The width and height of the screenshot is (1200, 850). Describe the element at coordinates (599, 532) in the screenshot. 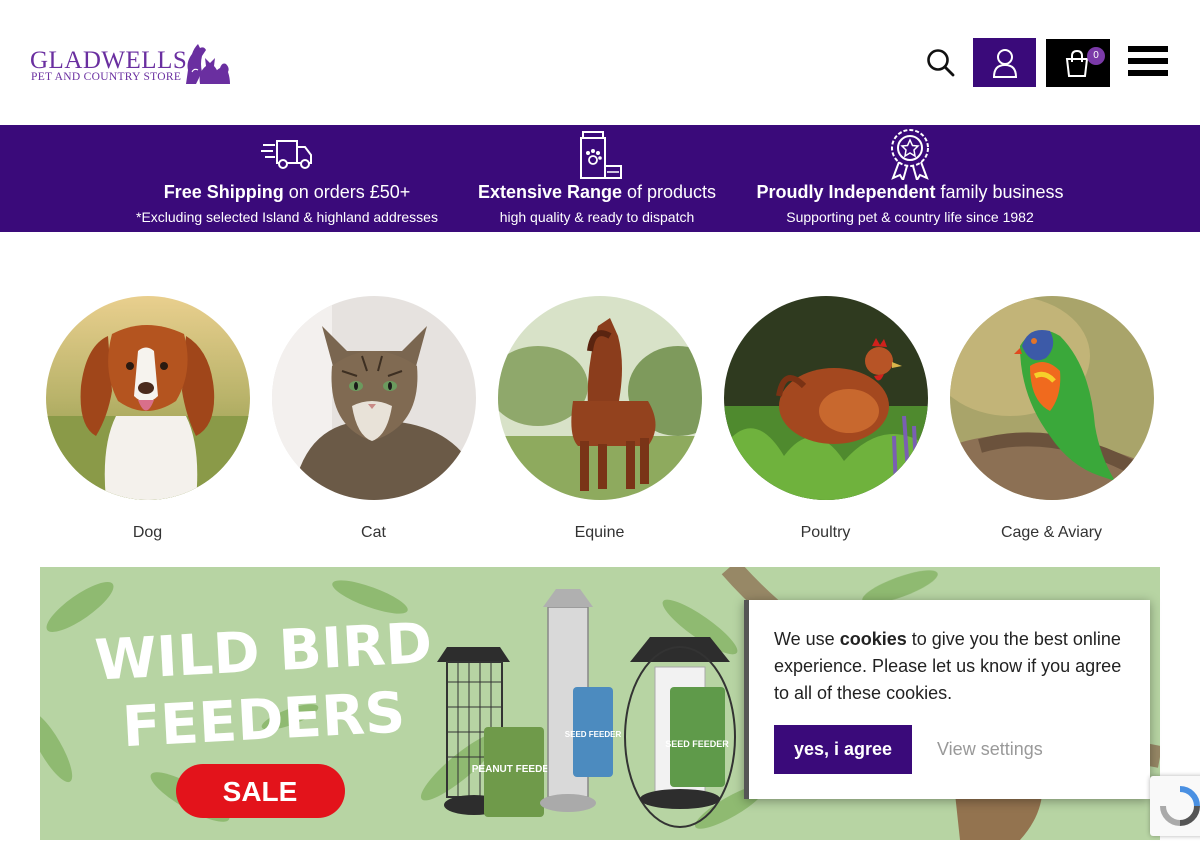

I see `category-label: Equine` at that location.